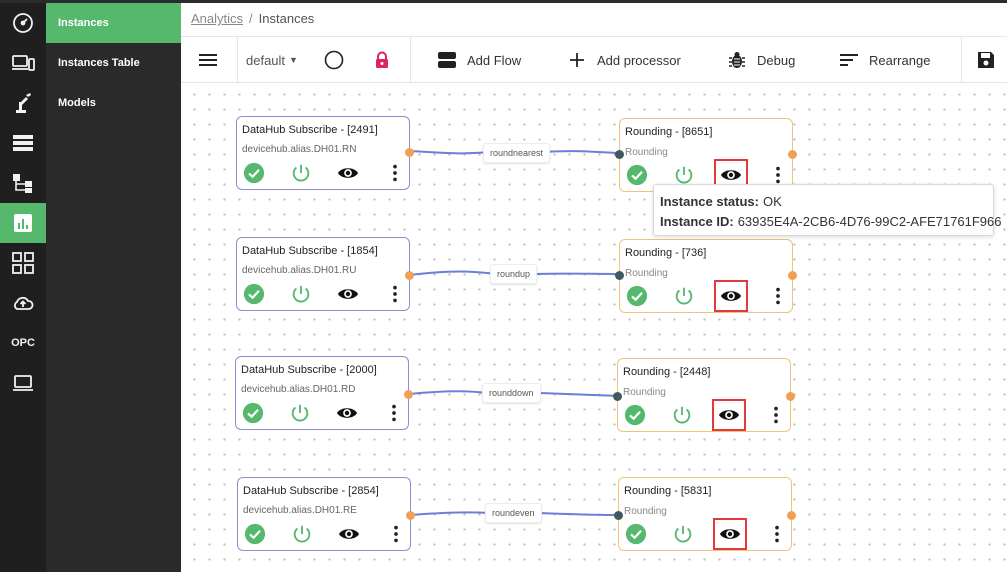 Image resolution: width=1007 pixels, height=572 pixels. Describe the element at coordinates (23, 303) in the screenshot. I see `rail-item-cloud` at that location.